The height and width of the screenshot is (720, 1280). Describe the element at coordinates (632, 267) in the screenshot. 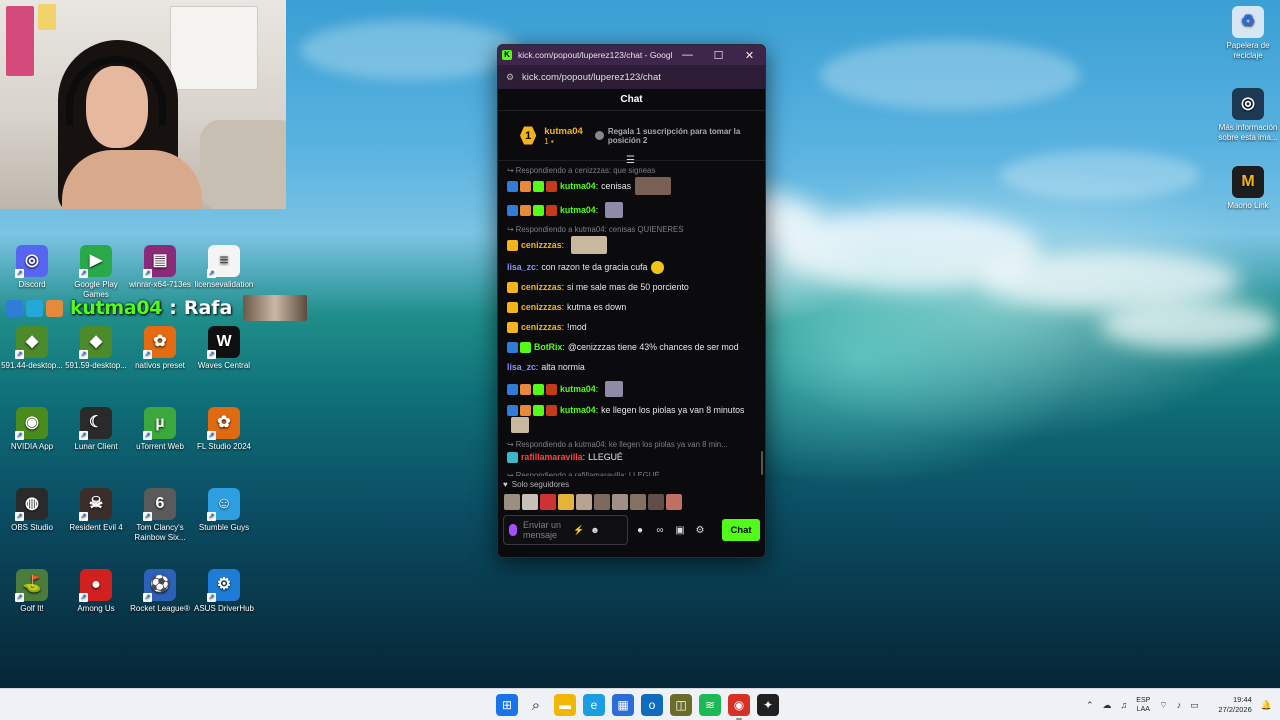

I see `chat-message: lisa_zc: con razon te da gracia cufa` at that location.